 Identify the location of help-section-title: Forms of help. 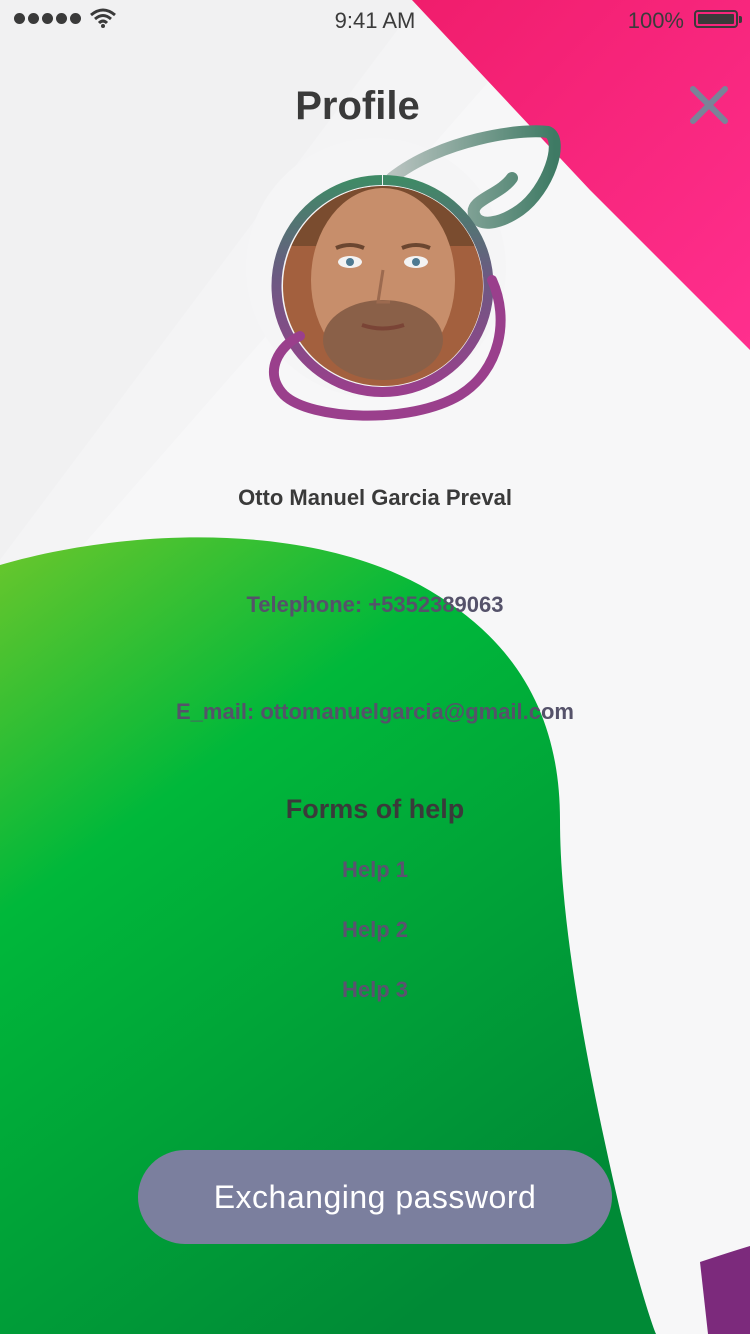
(375, 809).